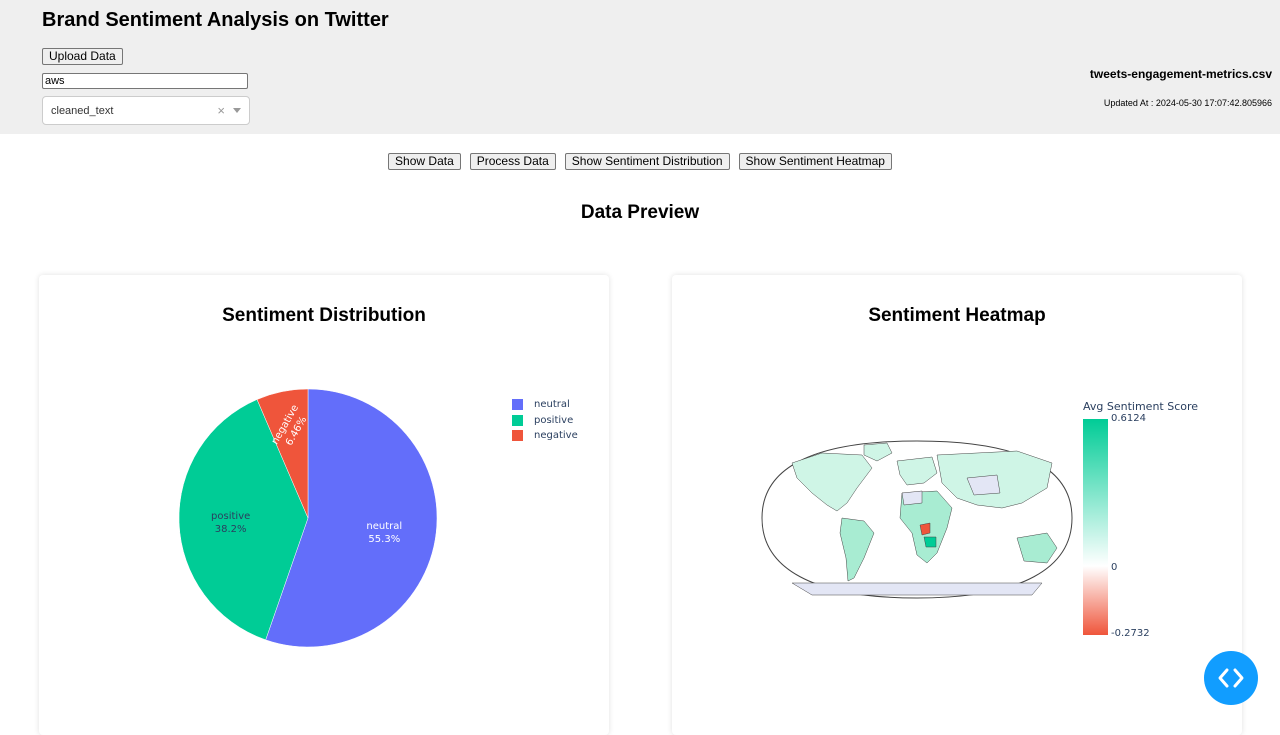  Describe the element at coordinates (237, 110) in the screenshot. I see `chevron-down-icon` at that location.